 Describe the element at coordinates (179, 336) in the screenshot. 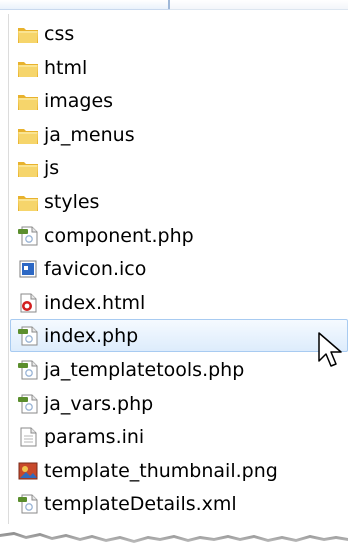

I see `file-item: index.php` at that location.